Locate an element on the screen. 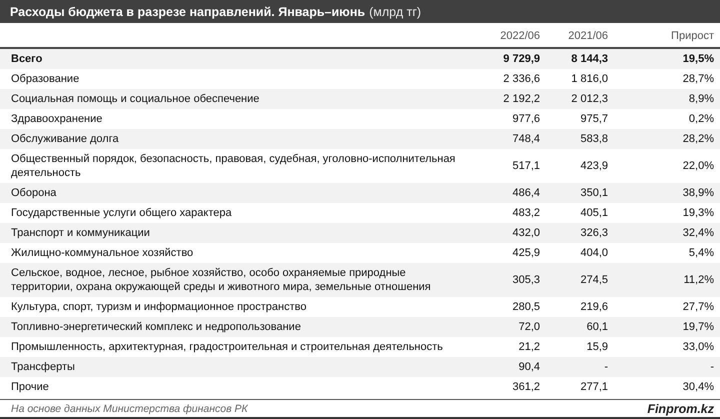  table-cell-text: 583,8 is located at coordinates (593, 139).